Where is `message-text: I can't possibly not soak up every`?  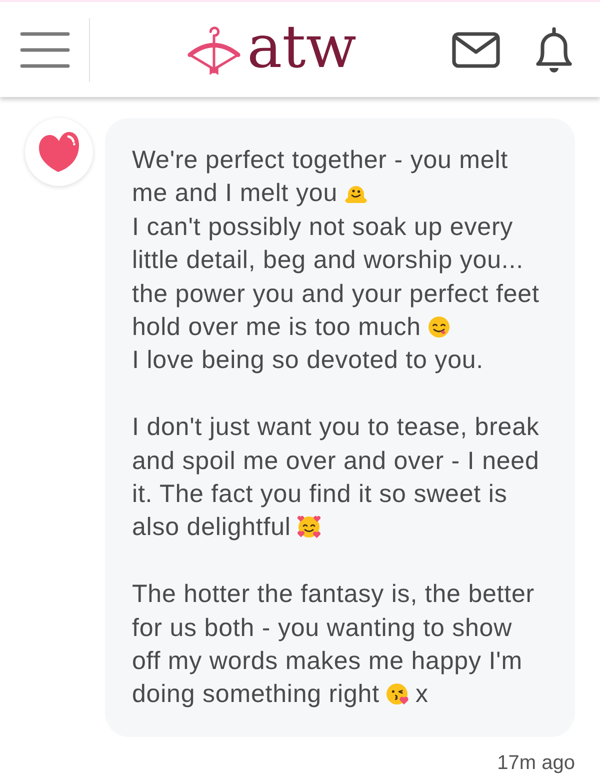 message-text: I can't possibly not soak up every is located at coordinates (323, 226).